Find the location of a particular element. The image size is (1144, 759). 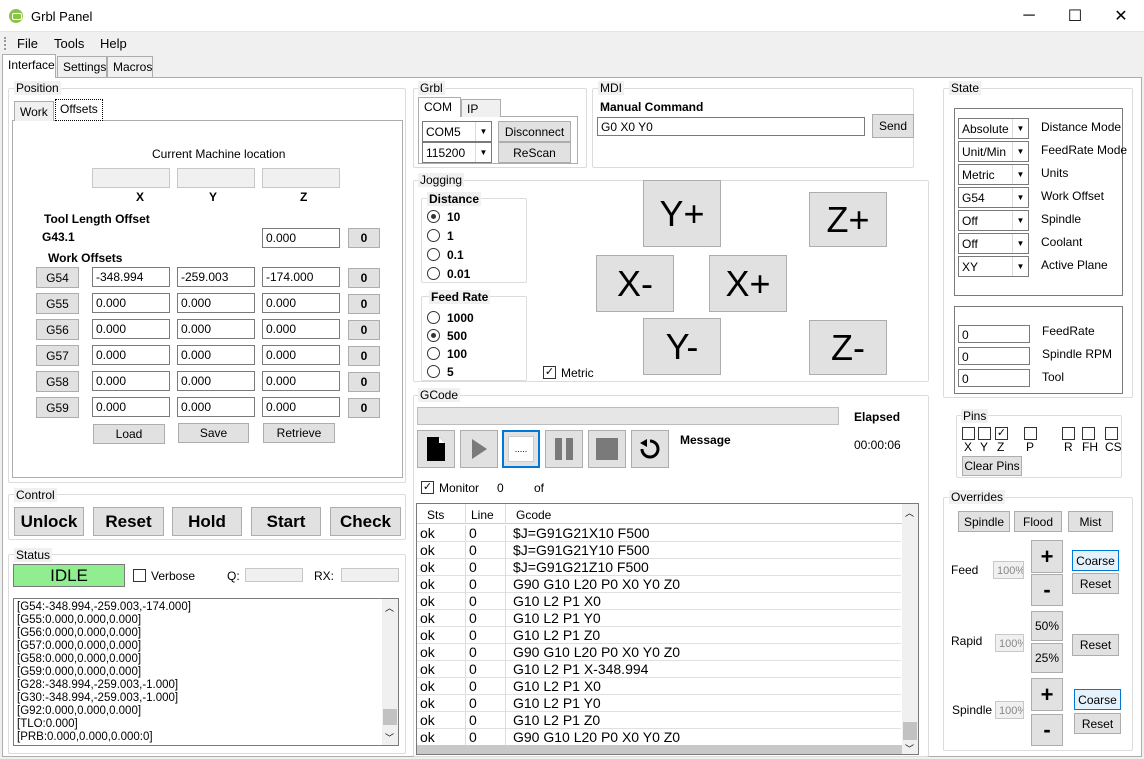

port-select: COM5 ▼ is located at coordinates (457, 131).